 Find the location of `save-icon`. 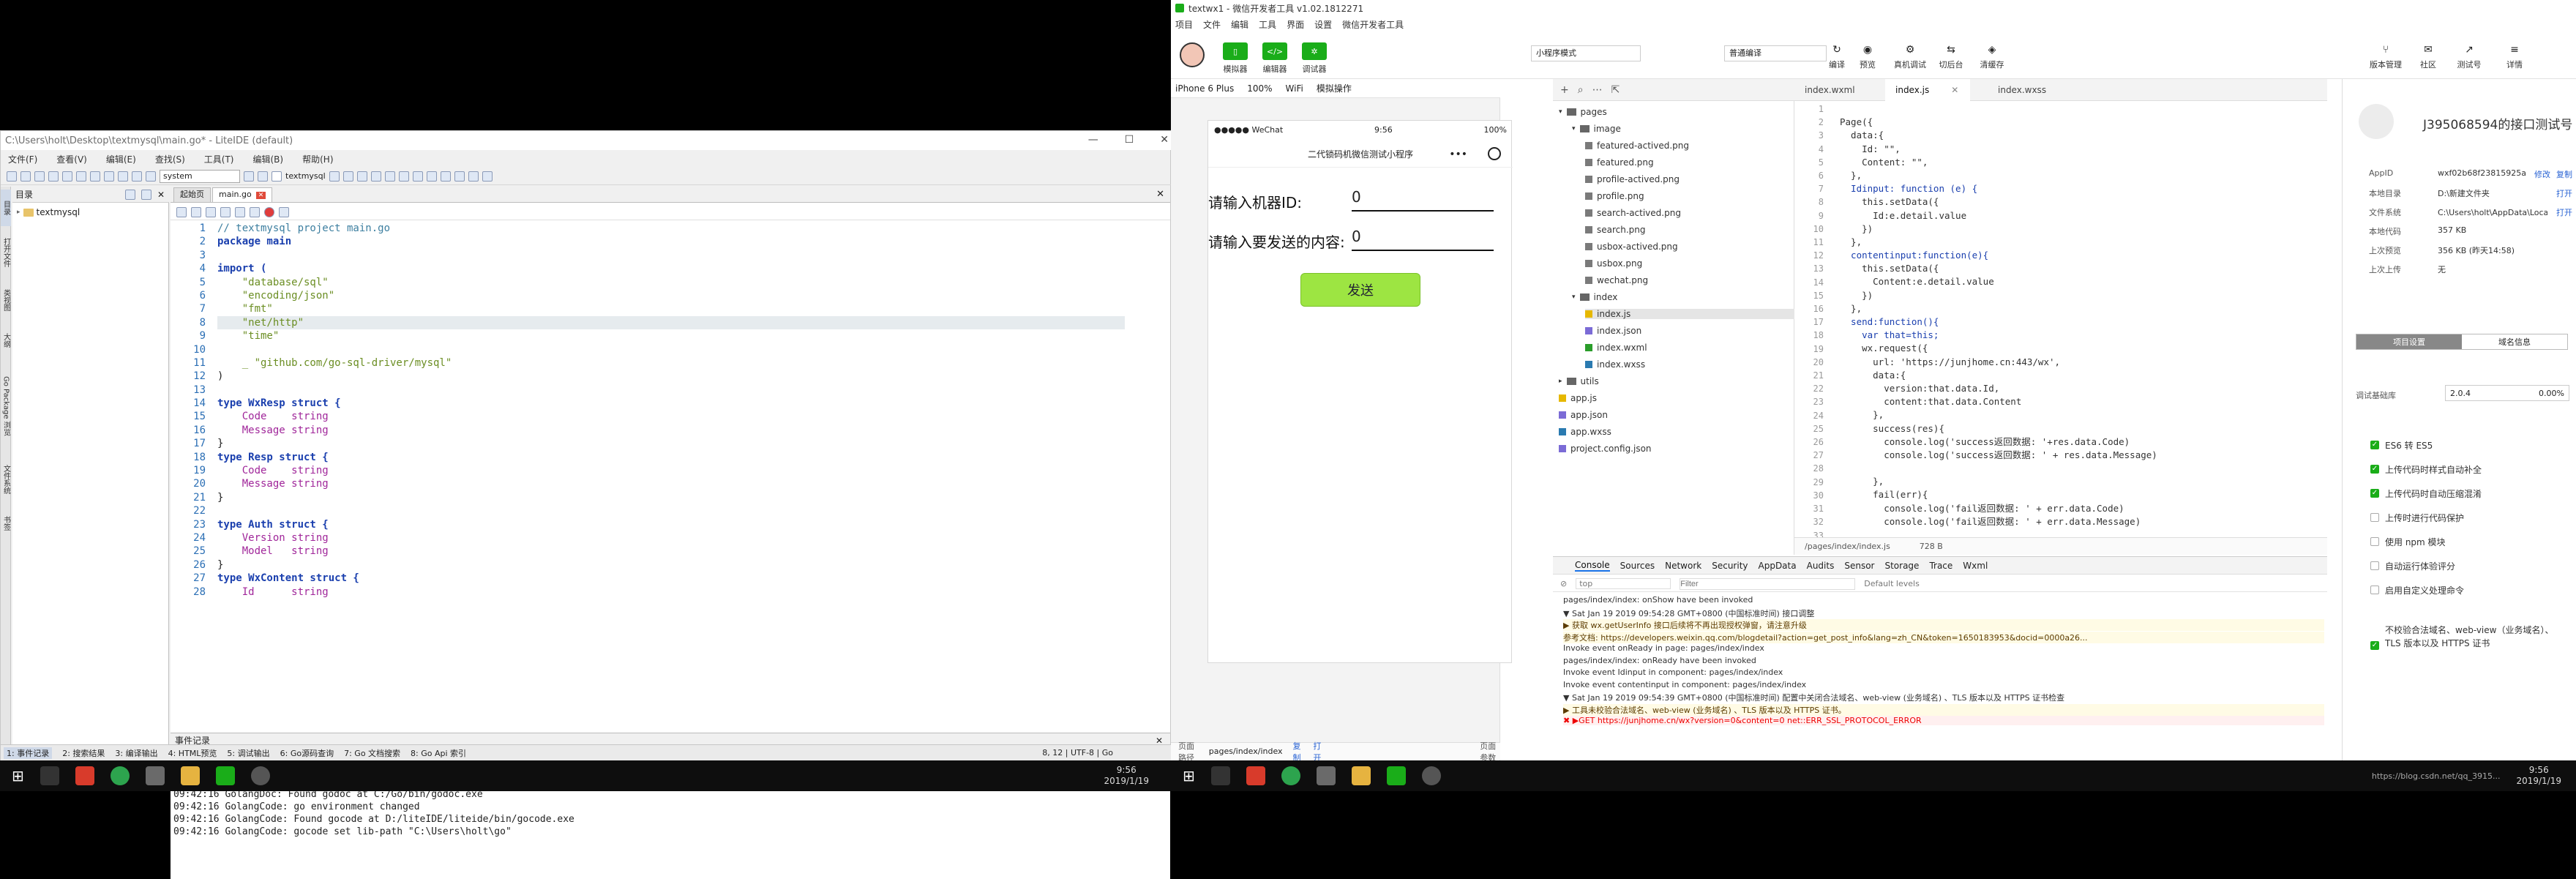

save-icon is located at coordinates (39, 176).